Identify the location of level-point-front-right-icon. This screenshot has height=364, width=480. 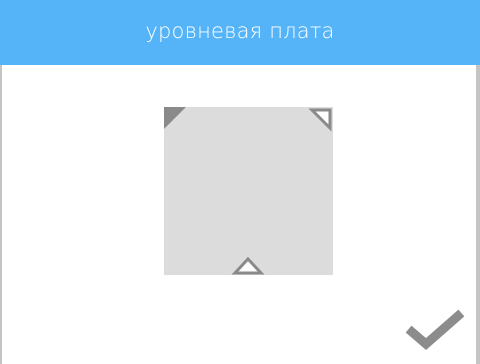
(320, 120).